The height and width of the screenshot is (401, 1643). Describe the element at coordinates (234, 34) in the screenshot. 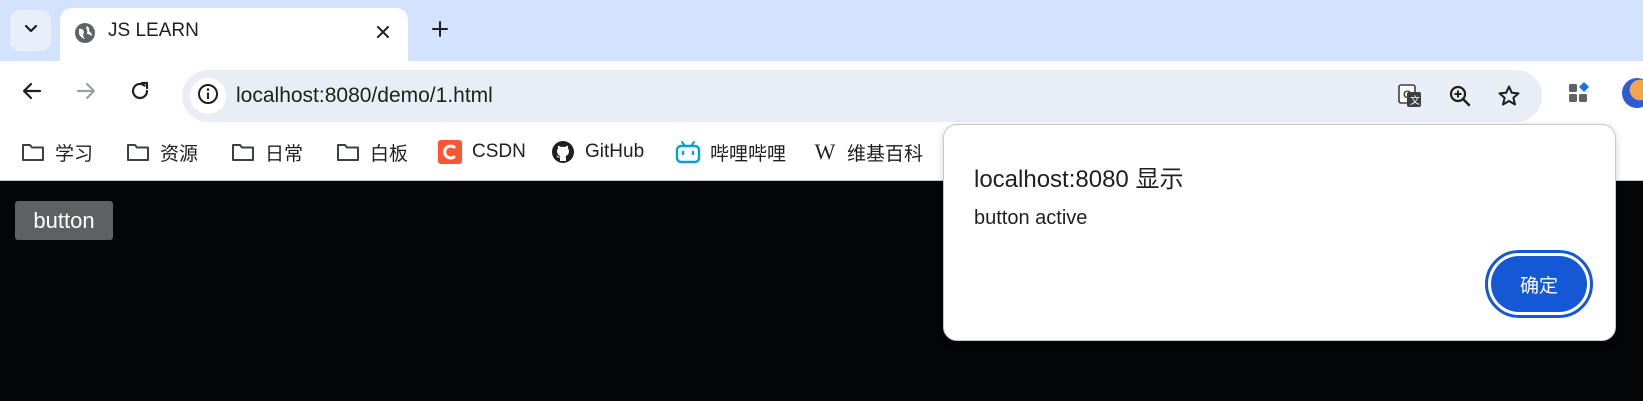

I see `tab-js-learn: JS LEARN` at that location.